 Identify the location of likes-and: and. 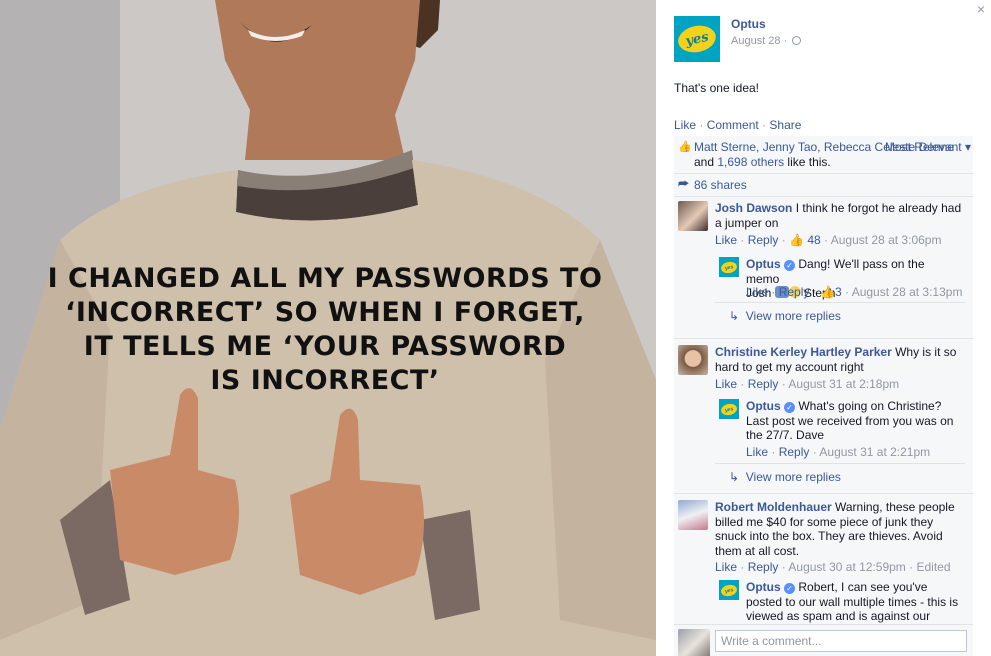
(706, 162).